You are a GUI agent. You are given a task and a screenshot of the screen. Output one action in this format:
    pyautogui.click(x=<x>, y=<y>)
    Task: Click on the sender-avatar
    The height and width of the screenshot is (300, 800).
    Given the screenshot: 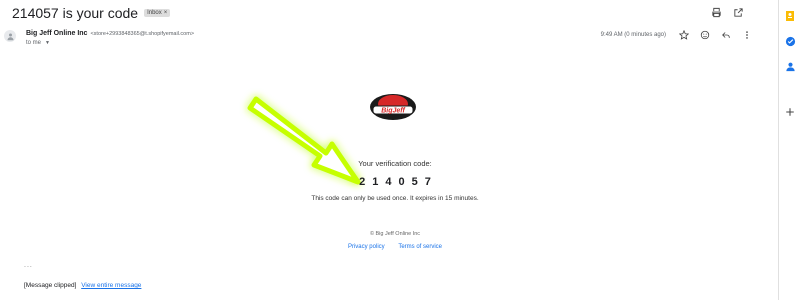 What is the action you would take?
    pyautogui.click(x=10, y=36)
    